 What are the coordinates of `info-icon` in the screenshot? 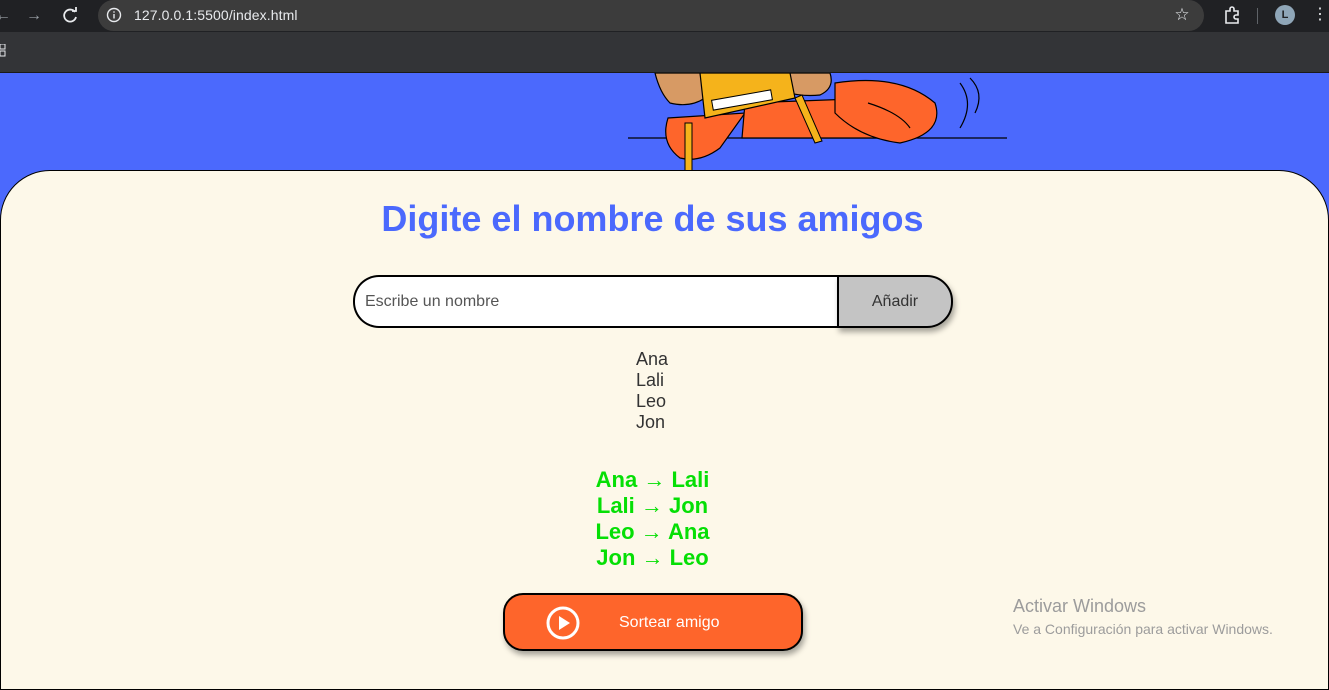 It's located at (114, 15).